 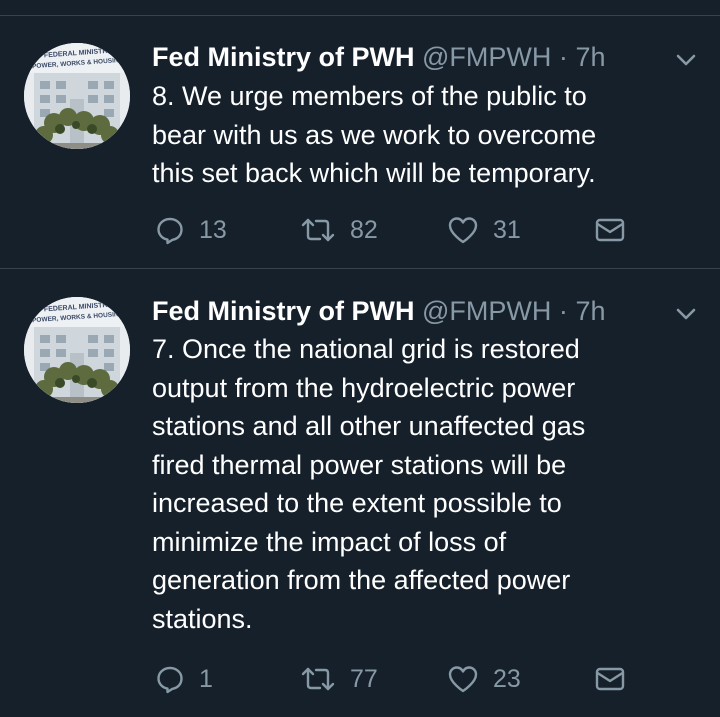 What do you see at coordinates (359, 464) in the screenshot?
I see `tweet-text-line: fired thermal power stations will be` at bounding box center [359, 464].